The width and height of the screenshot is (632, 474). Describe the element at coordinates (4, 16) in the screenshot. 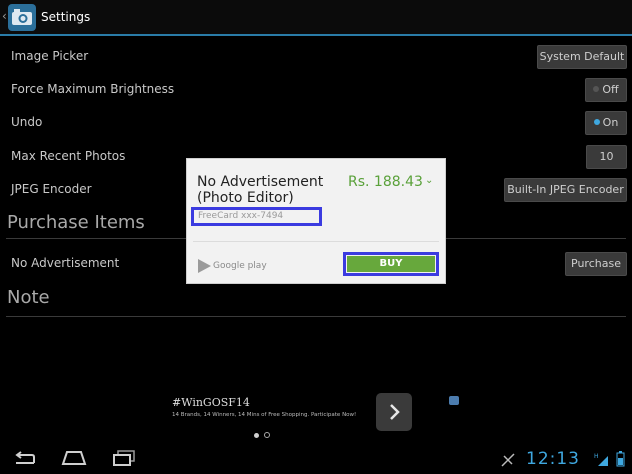

I see `up-chevron-icon: ‹` at that location.